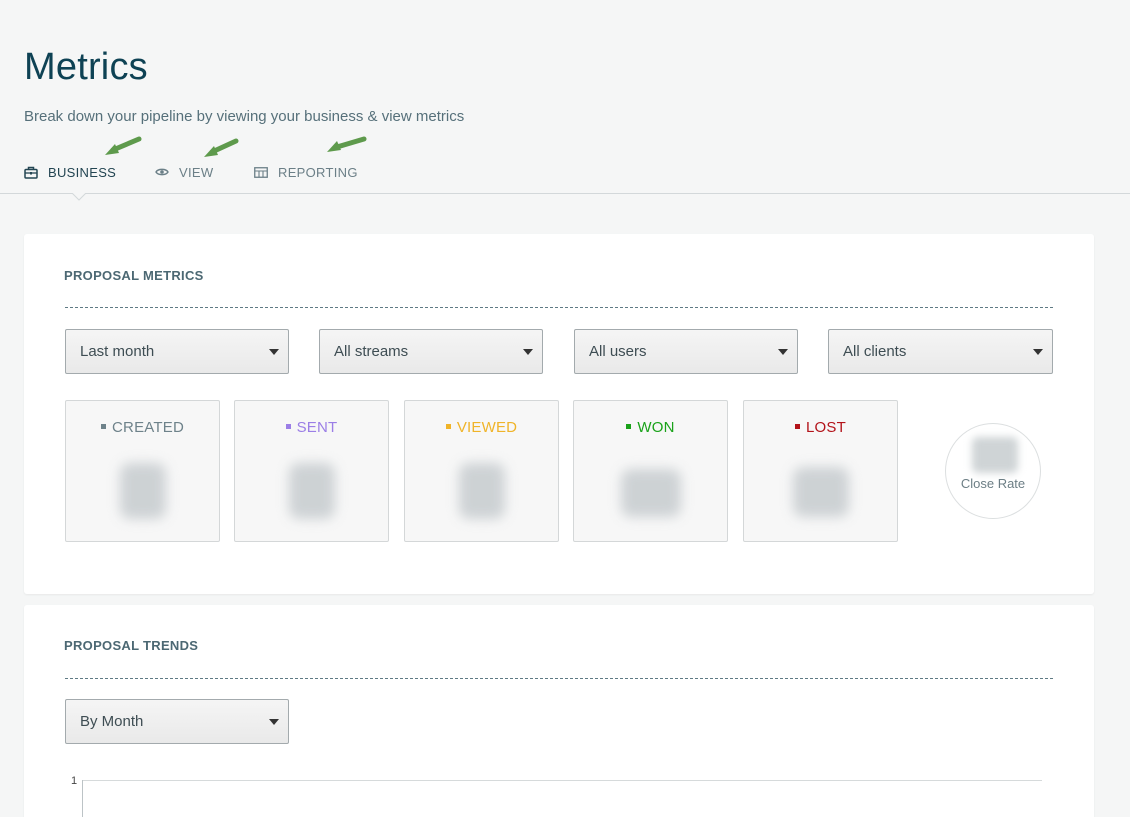  What do you see at coordinates (142, 427) in the screenshot?
I see `stat-created-label: CREATED` at bounding box center [142, 427].